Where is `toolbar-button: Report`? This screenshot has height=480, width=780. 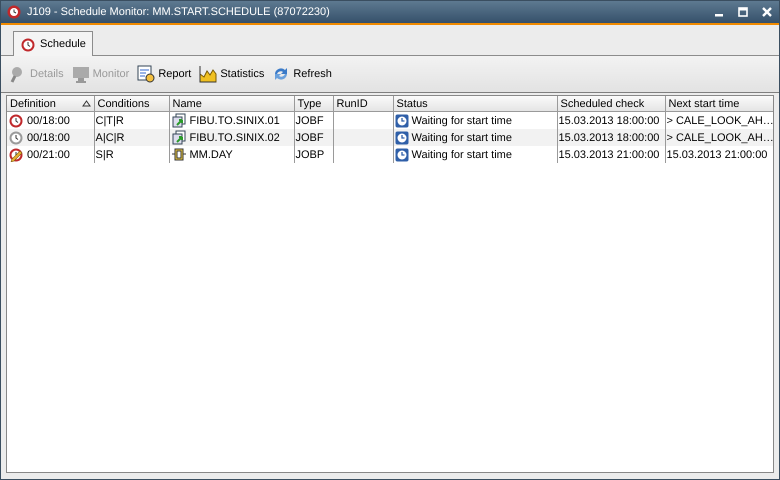
toolbar-button: Report is located at coordinates (164, 74).